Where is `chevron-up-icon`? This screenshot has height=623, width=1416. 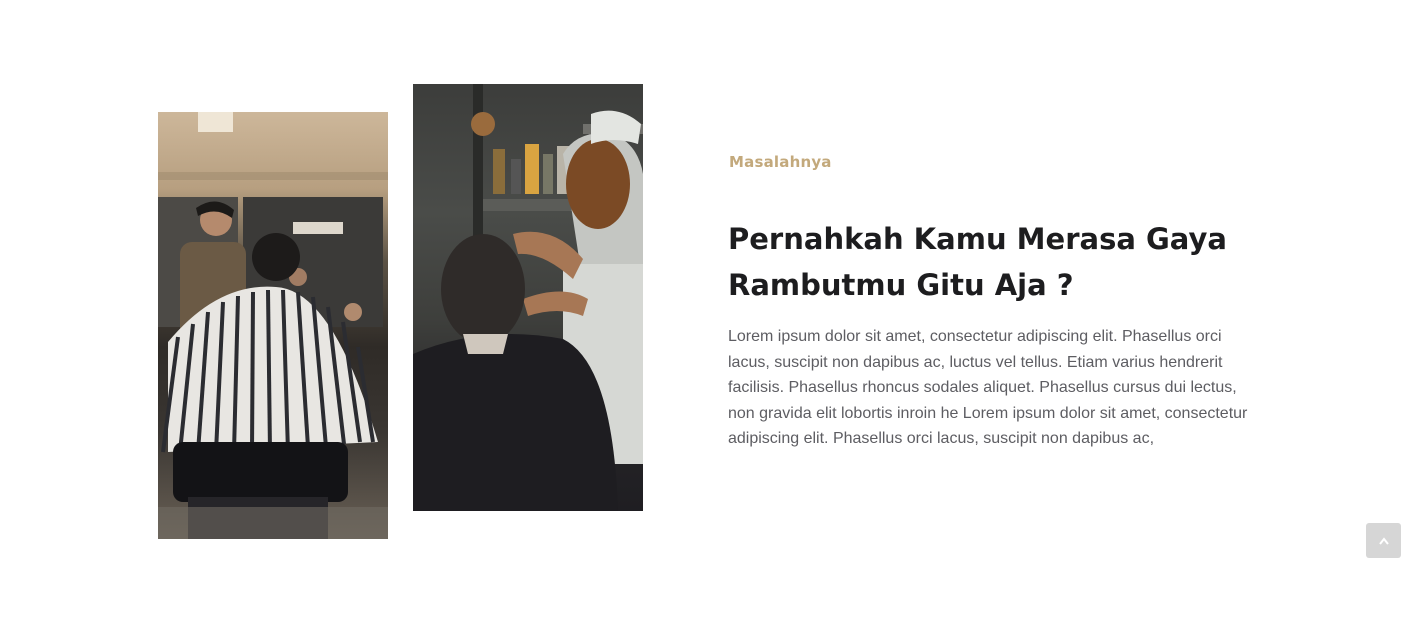
chevron-up-icon is located at coordinates (1383, 540).